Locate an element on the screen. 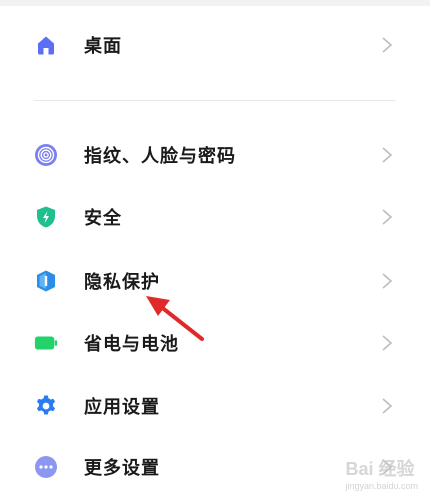 The height and width of the screenshot is (503, 430). watermark-brand: Bai 经验 is located at coordinates (380, 469).